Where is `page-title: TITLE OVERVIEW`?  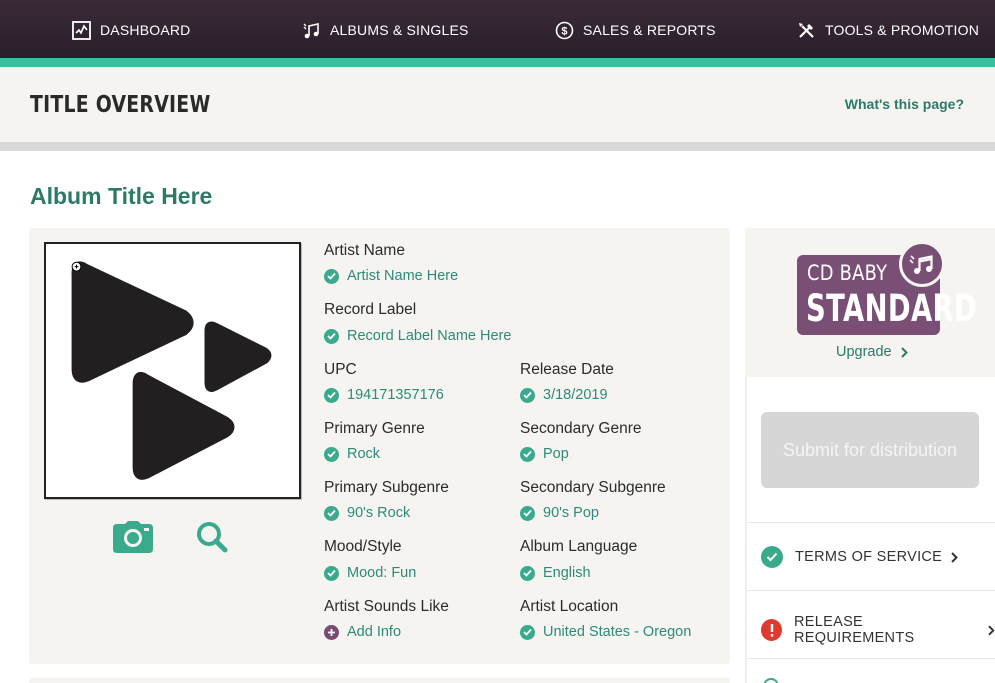 page-title: TITLE OVERVIEW is located at coordinates (120, 105).